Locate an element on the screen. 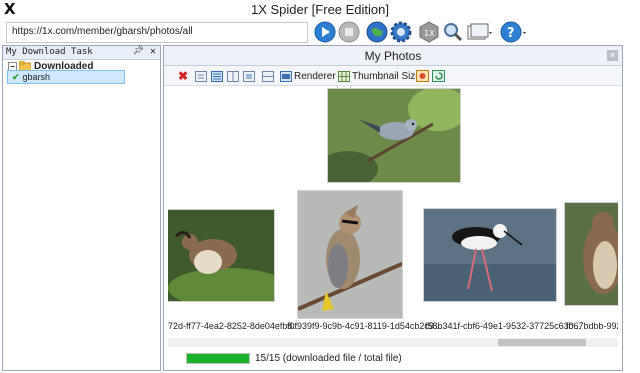 The height and width of the screenshot is (373, 640). check-icon: ✔ is located at coordinates (16, 76).